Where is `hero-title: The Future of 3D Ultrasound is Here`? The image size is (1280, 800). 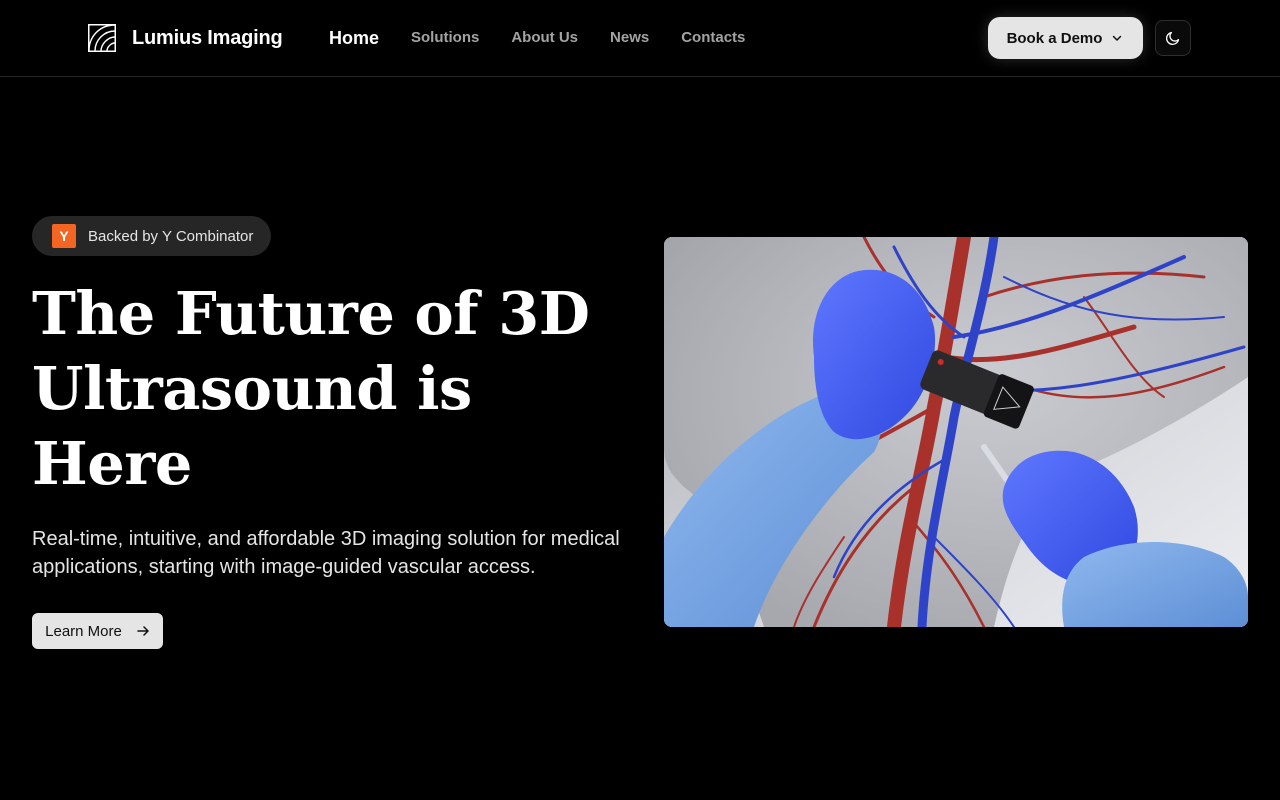 hero-title: The Future of 3D Ultrasound is Here is located at coordinates (311, 388).